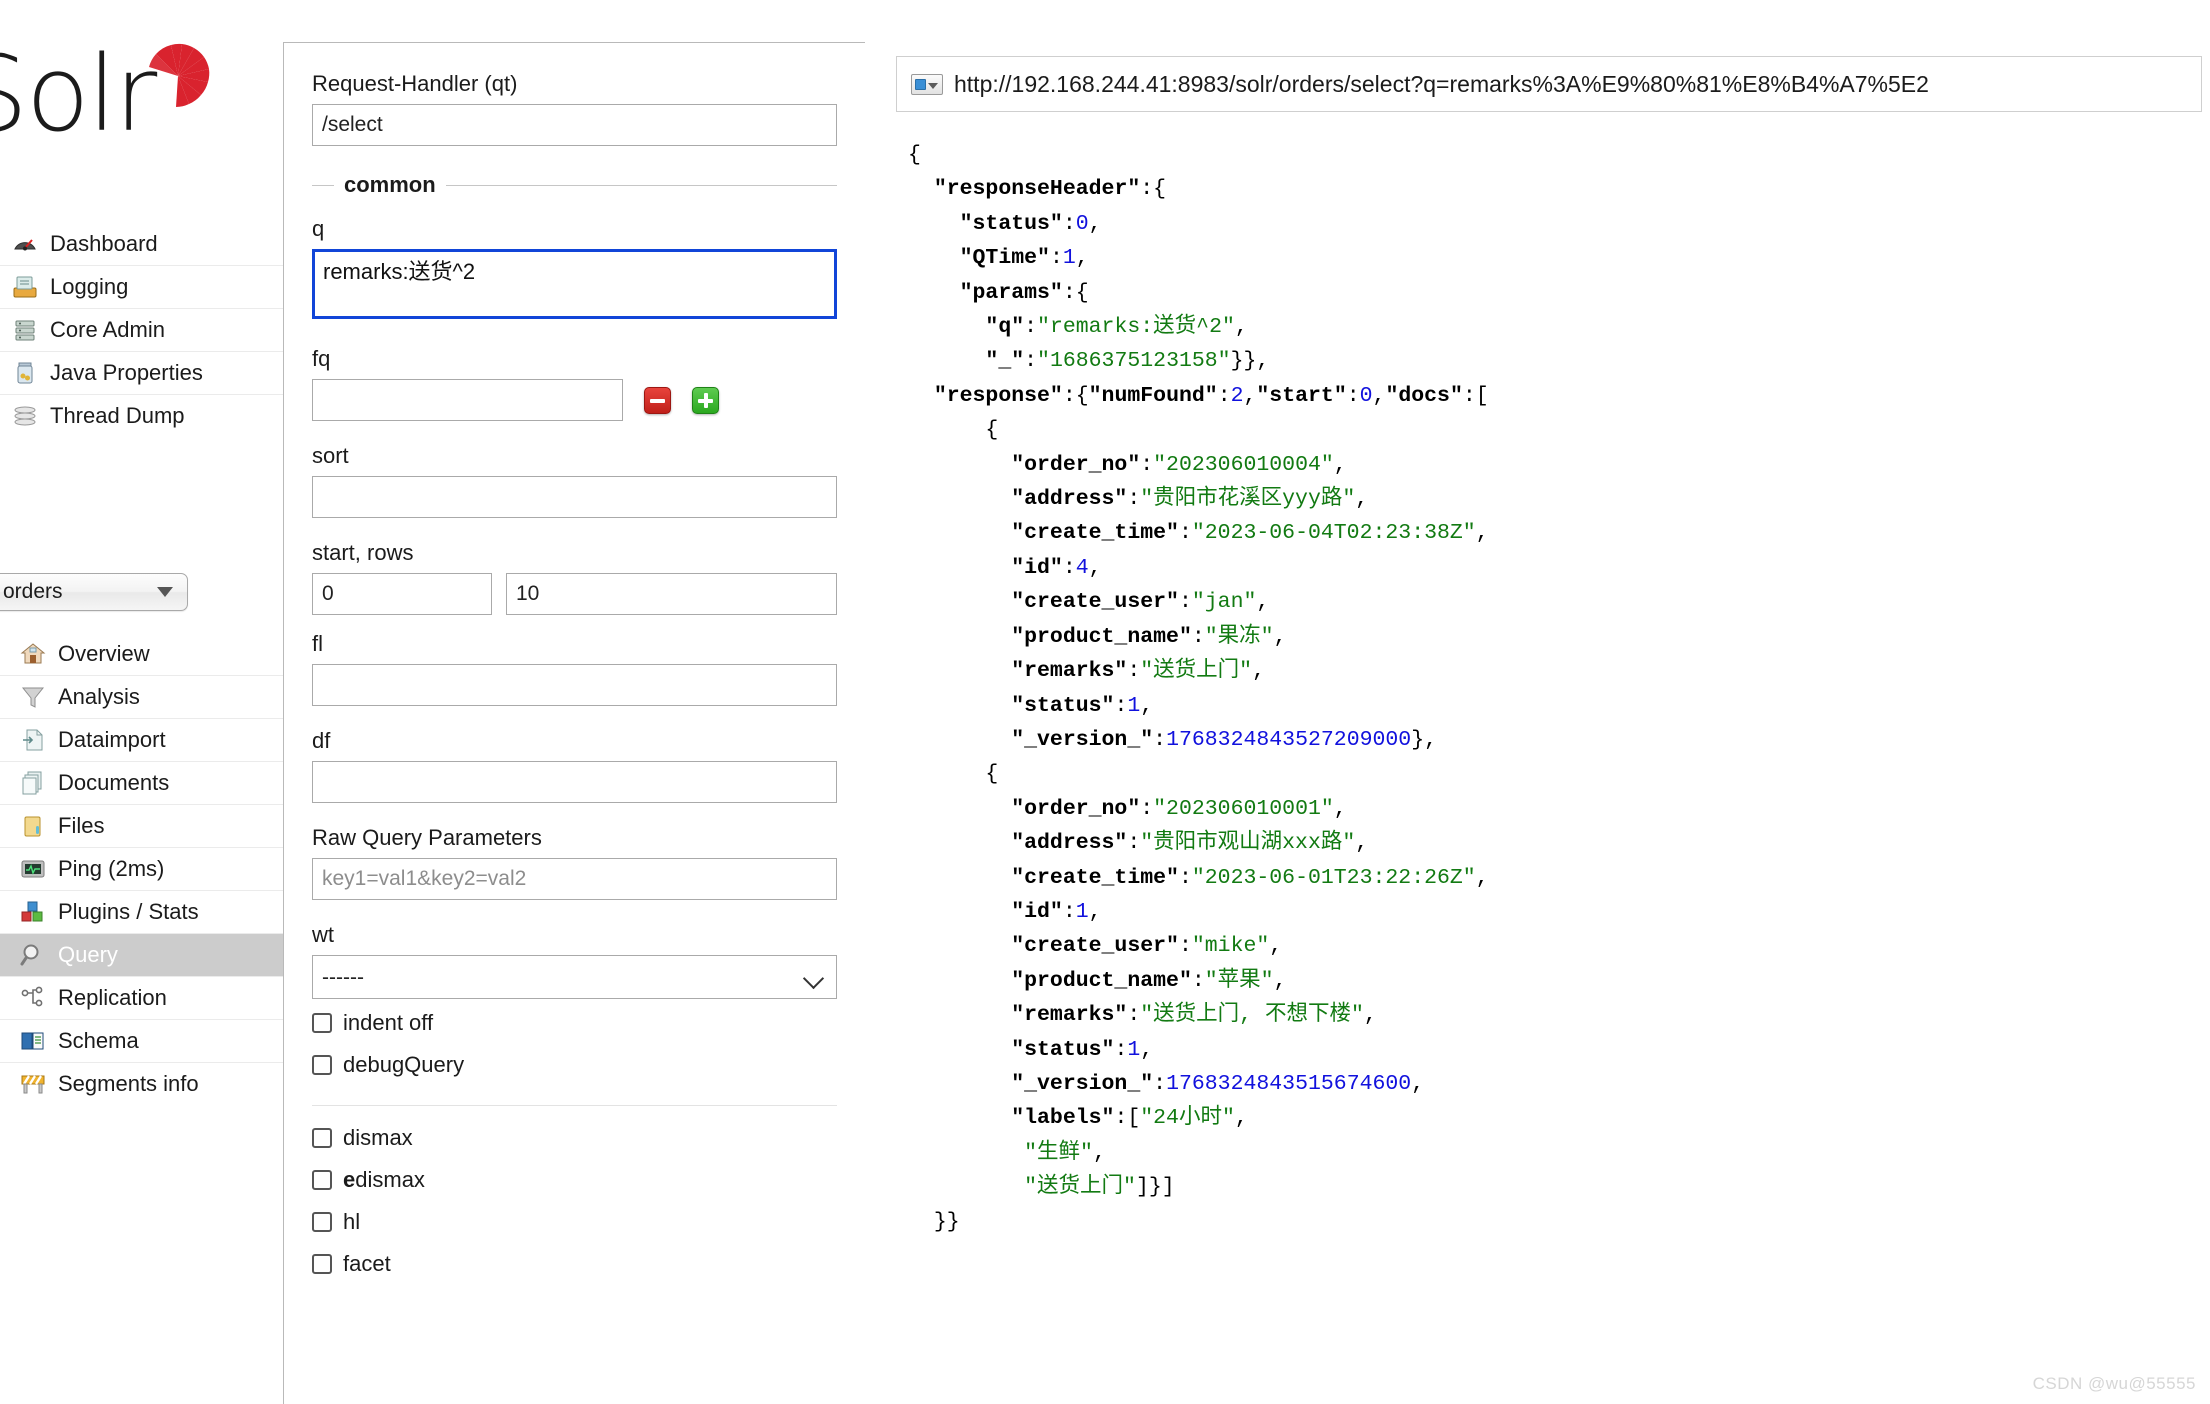 The width and height of the screenshot is (2210, 1404). I want to click on sidebar-item-label: Segments info, so click(128, 1083).